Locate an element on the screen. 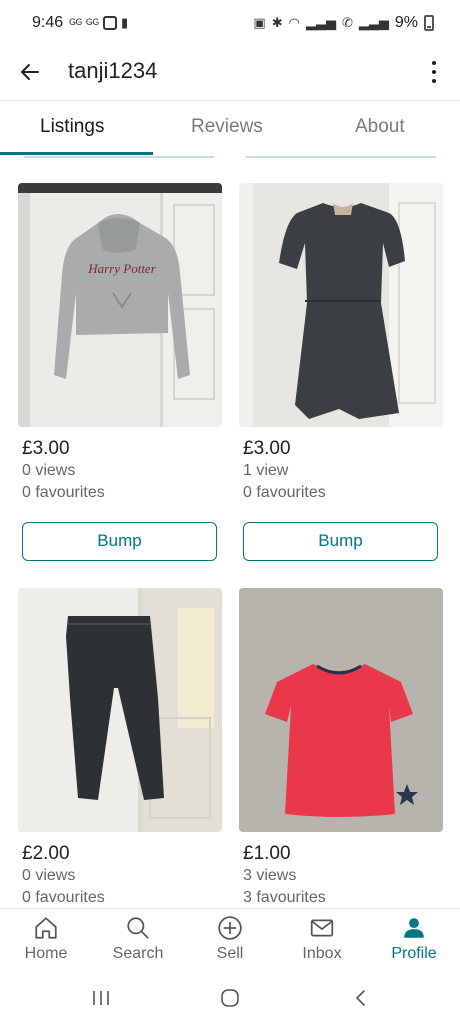 This screenshot has height=1024, width=460. dress-image is located at coordinates (341, 305).